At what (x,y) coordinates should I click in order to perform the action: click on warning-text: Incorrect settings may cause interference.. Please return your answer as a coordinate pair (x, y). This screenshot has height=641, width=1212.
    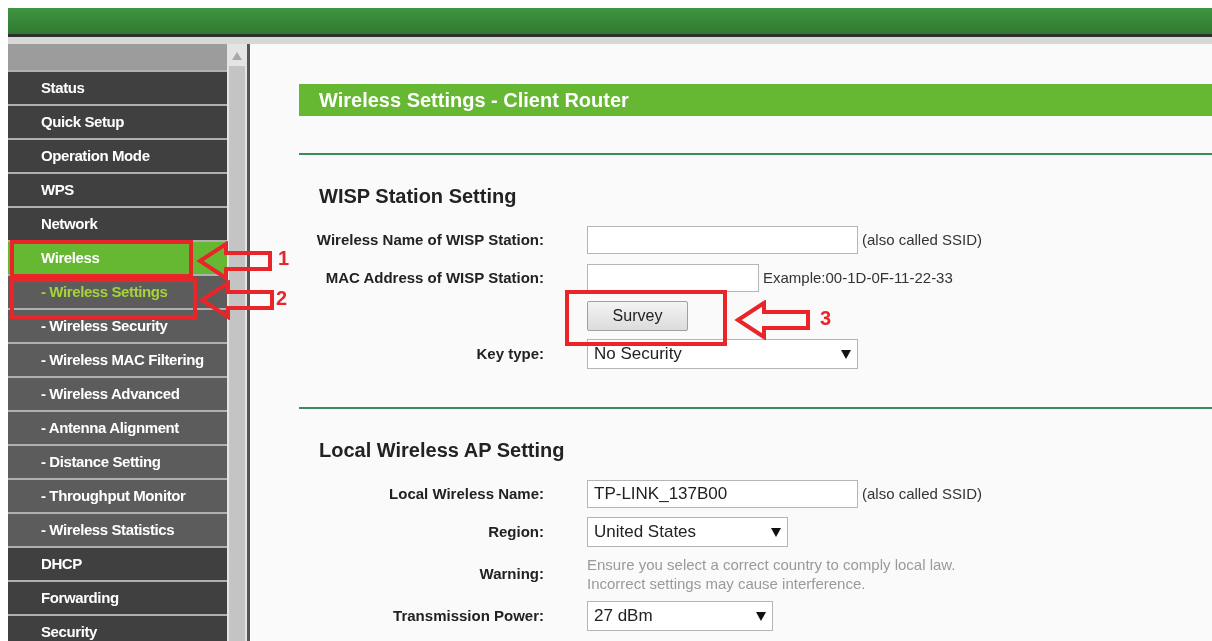
    Looking at the image, I should click on (727, 583).